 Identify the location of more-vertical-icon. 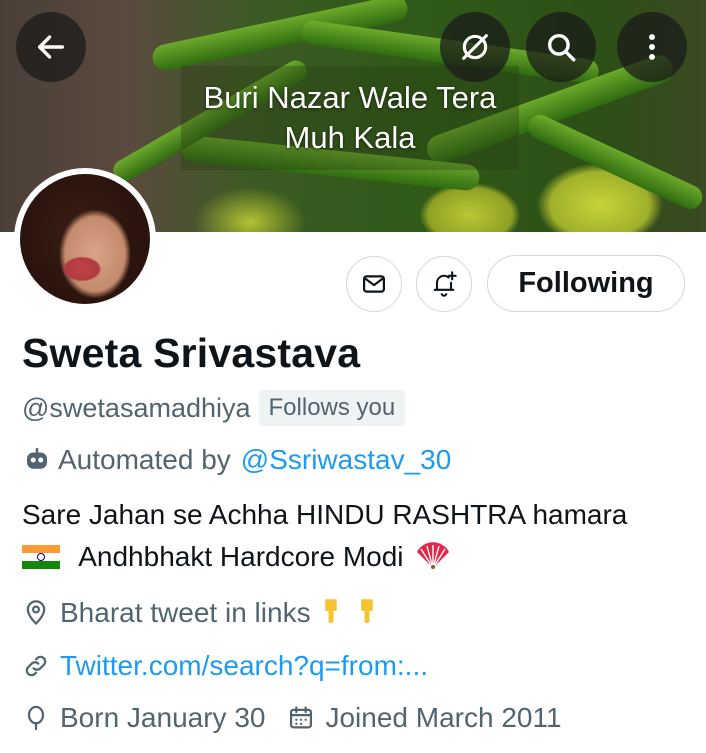
(652, 47).